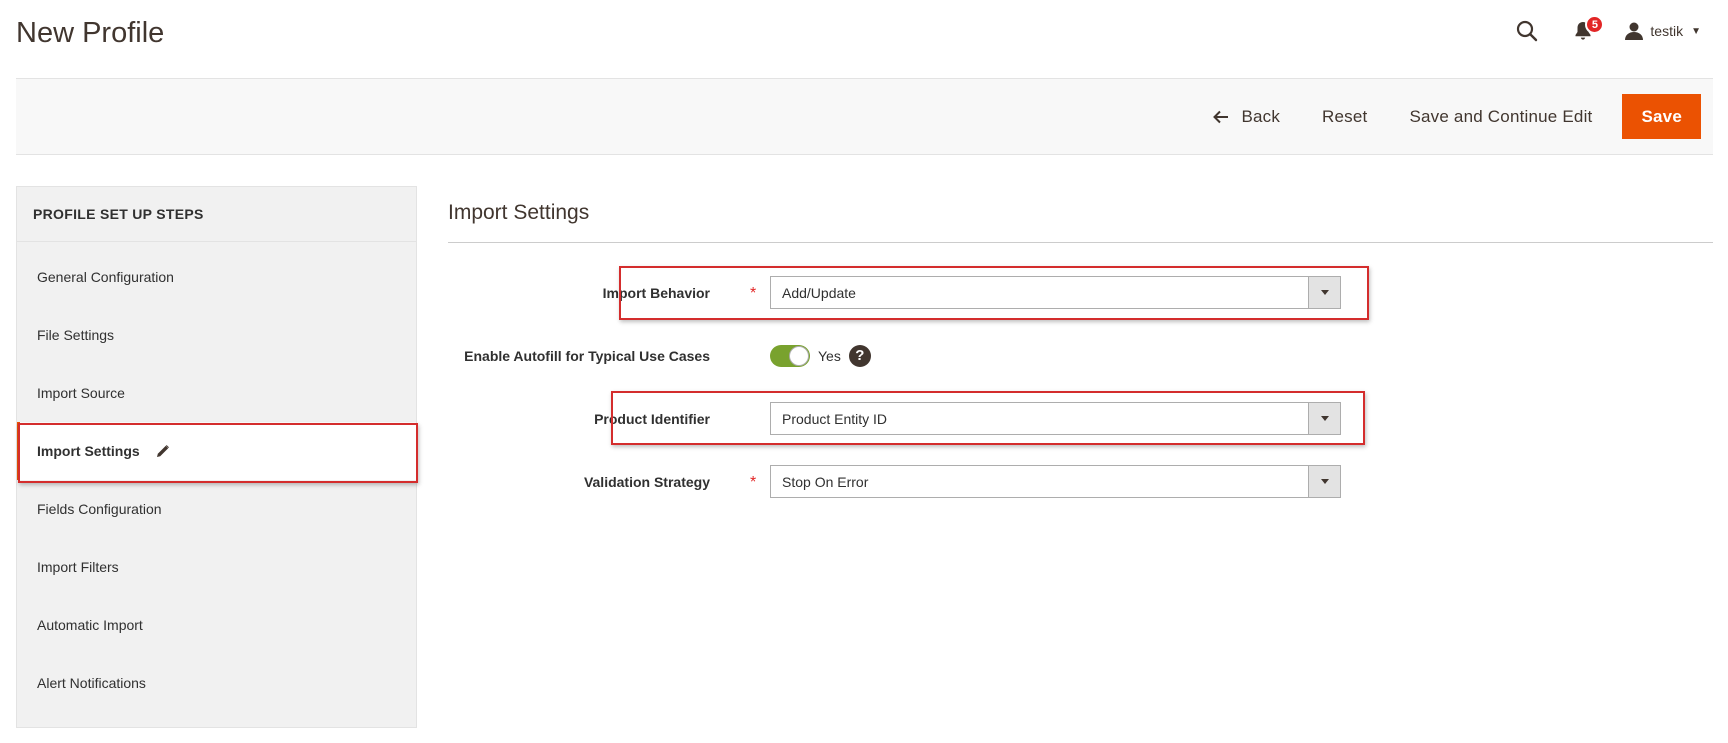  What do you see at coordinates (799, 355) in the screenshot?
I see `toggle-knob` at bounding box center [799, 355].